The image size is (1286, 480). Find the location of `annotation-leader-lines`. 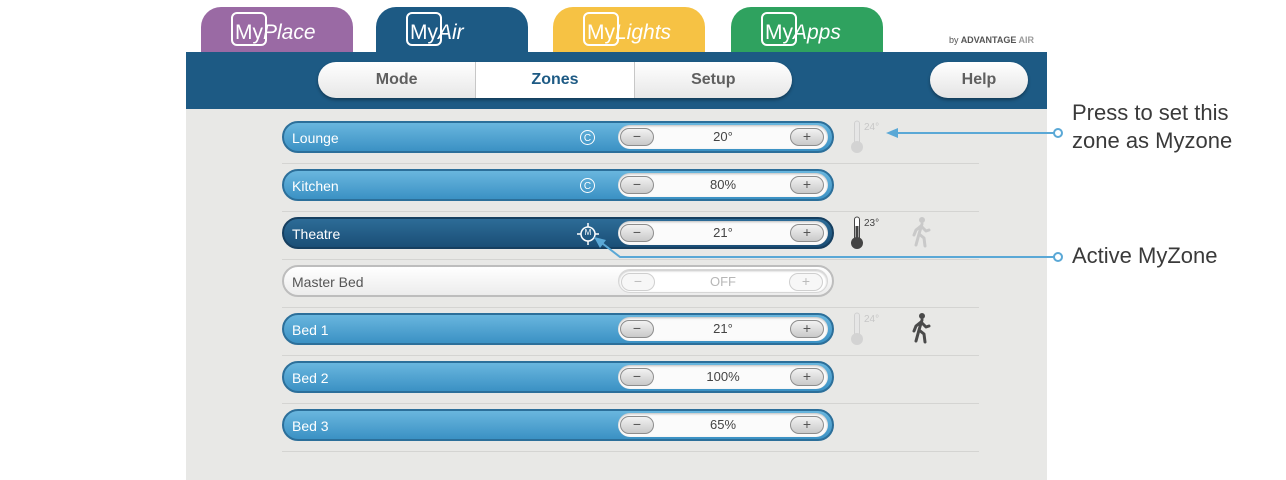

annotation-leader-lines is located at coordinates (828, 195).